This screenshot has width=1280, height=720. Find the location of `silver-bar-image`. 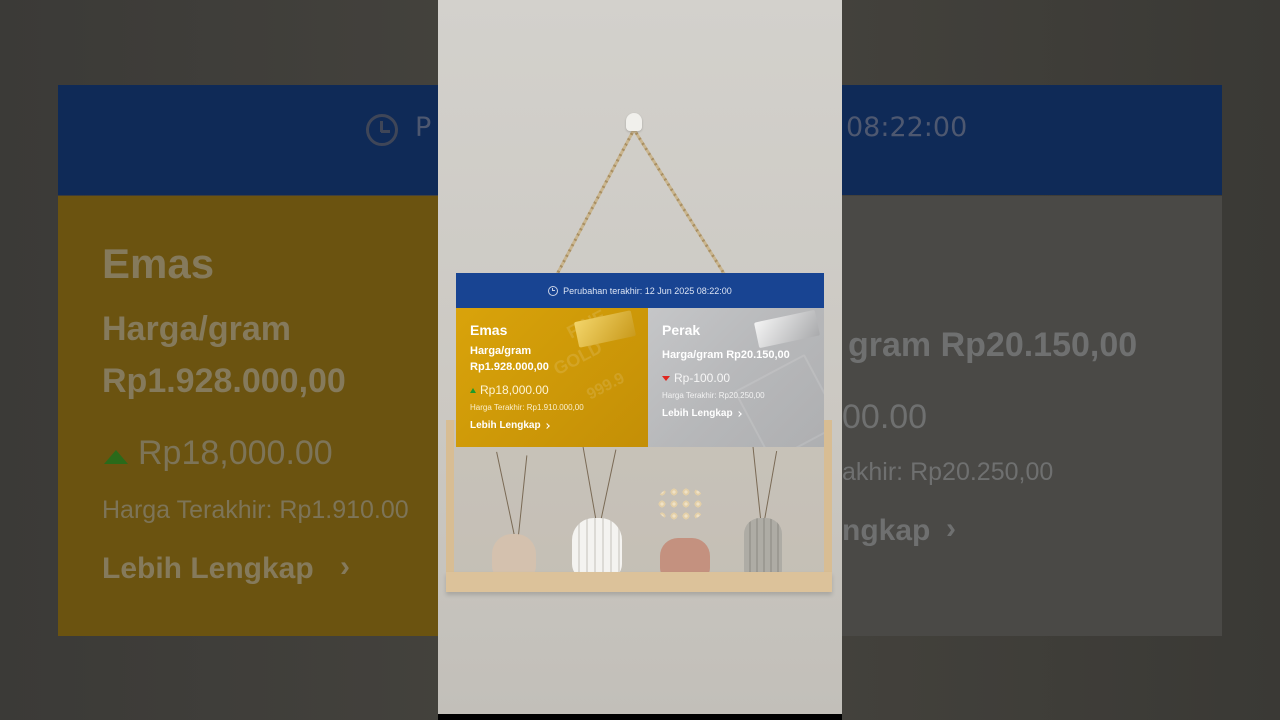

silver-bar-image is located at coordinates (787, 329).